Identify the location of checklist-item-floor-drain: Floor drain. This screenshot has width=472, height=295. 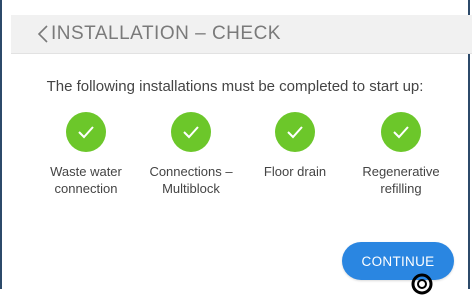
(295, 146).